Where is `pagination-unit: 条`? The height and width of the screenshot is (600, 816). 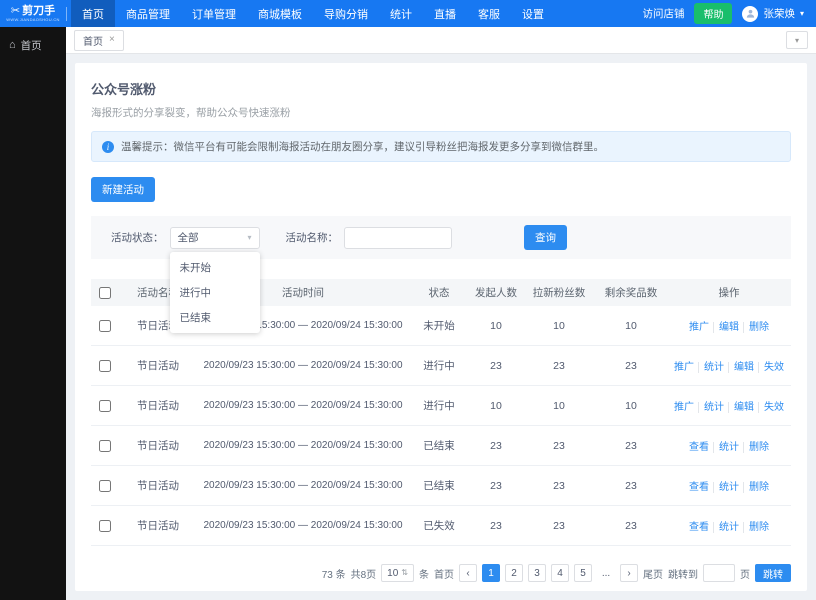 pagination-unit: 条 is located at coordinates (424, 575).